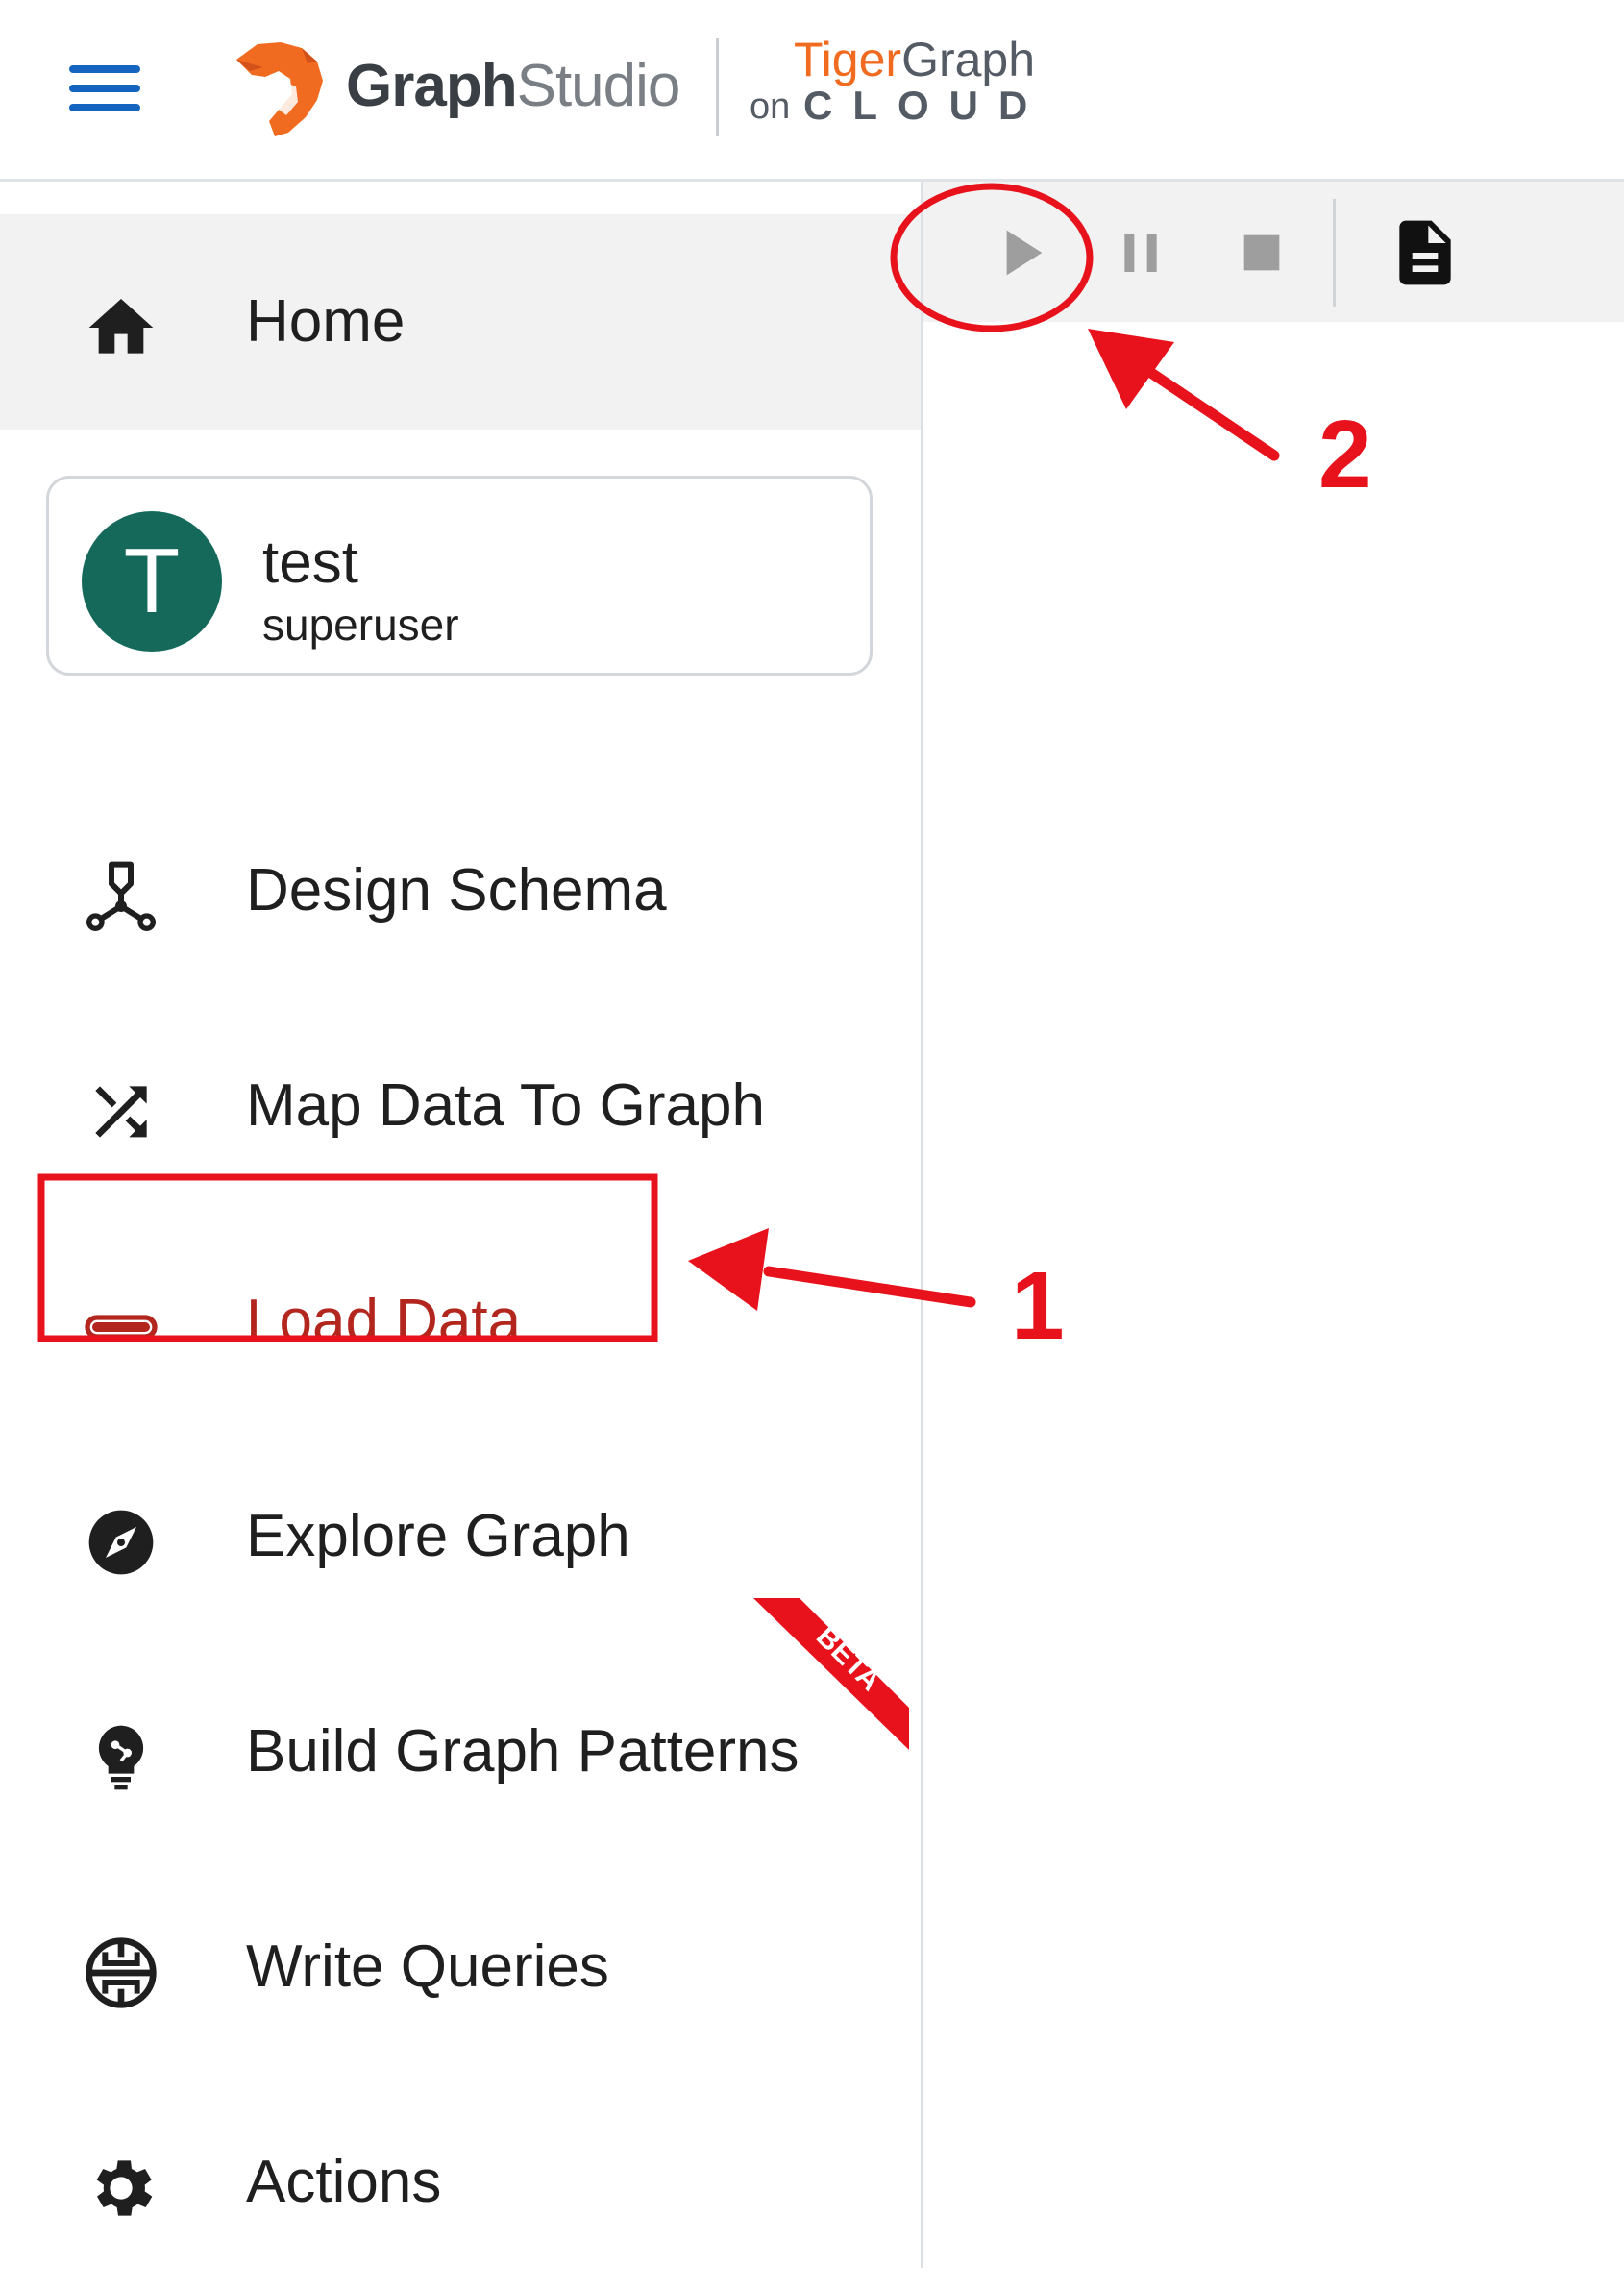 This screenshot has width=1624, height=2290. I want to click on user-role: superuser, so click(360, 625).